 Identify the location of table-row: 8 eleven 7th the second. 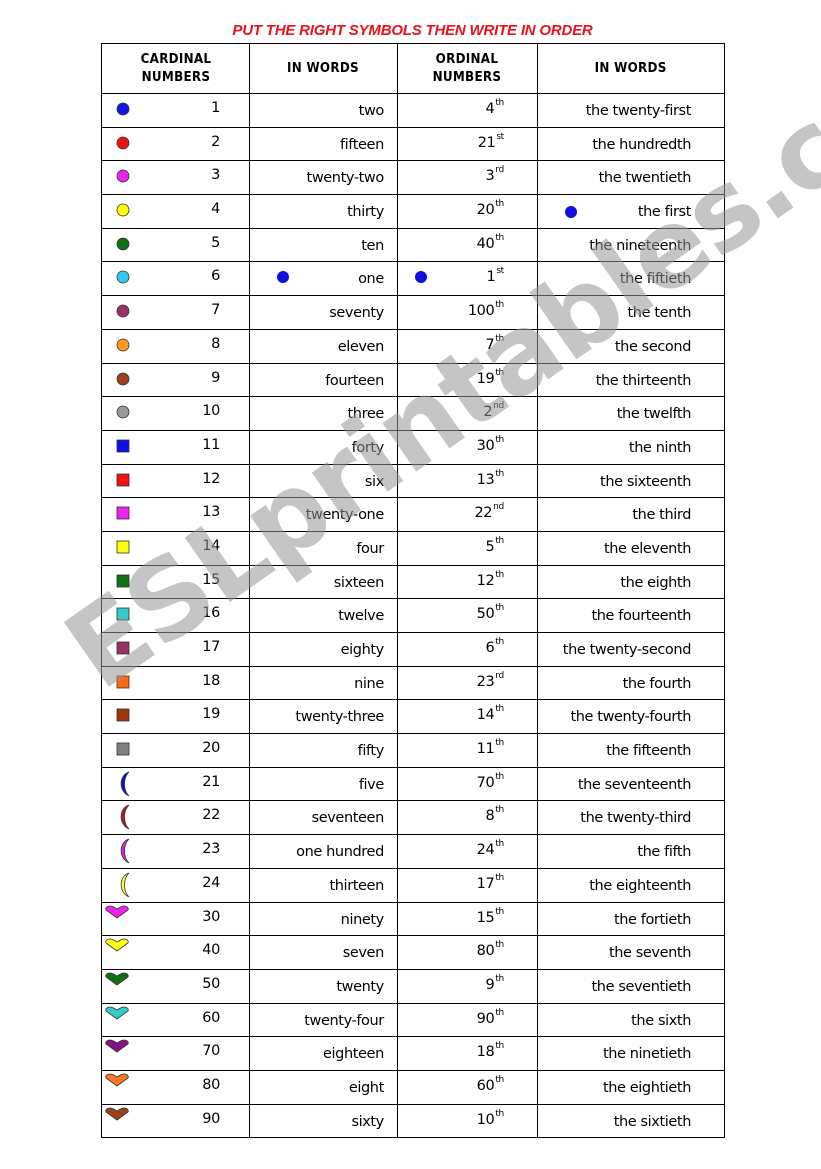
(413, 346).